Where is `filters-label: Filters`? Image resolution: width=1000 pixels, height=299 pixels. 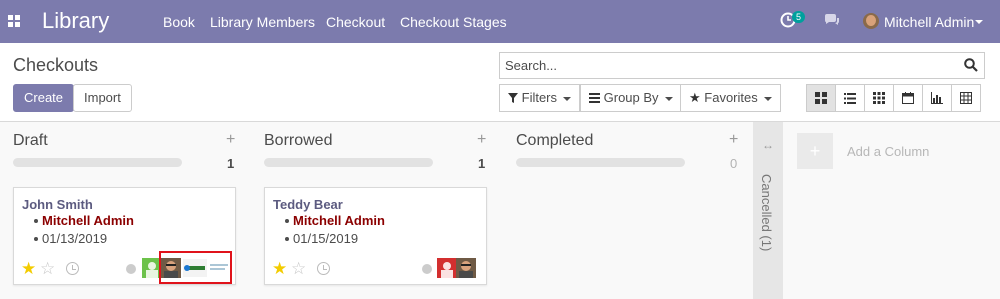
filters-label: Filters is located at coordinates (539, 97).